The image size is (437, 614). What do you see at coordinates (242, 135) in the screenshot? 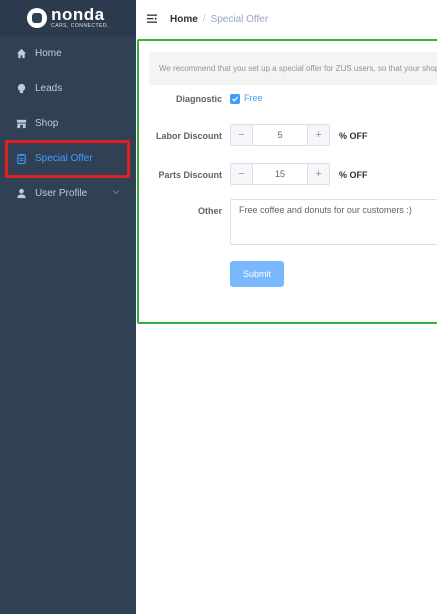
I see `labor-decrement-button: −` at bounding box center [242, 135].